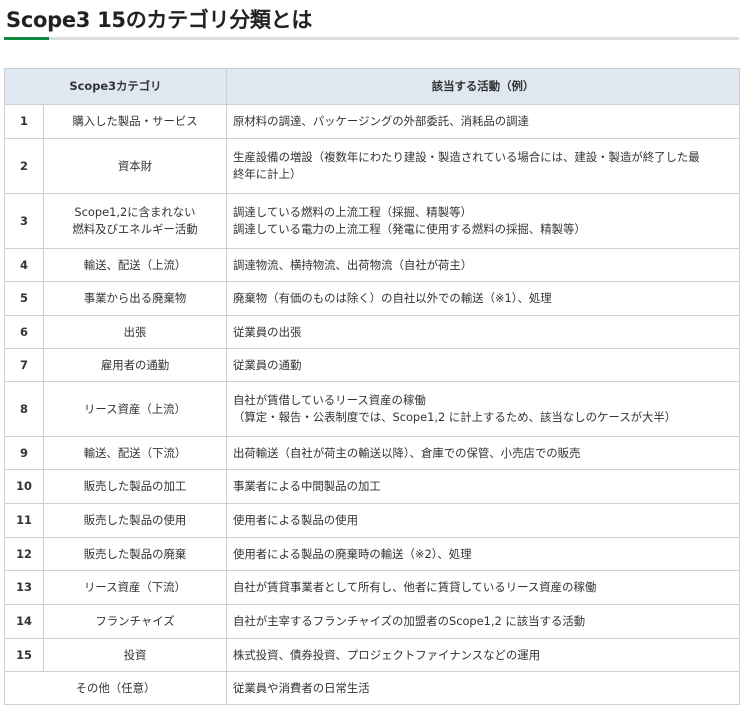  Describe the element at coordinates (352, 553) in the screenshot. I see `activity-line: 使用者による製品の廃棄時の輸送（※2）、処理` at that location.